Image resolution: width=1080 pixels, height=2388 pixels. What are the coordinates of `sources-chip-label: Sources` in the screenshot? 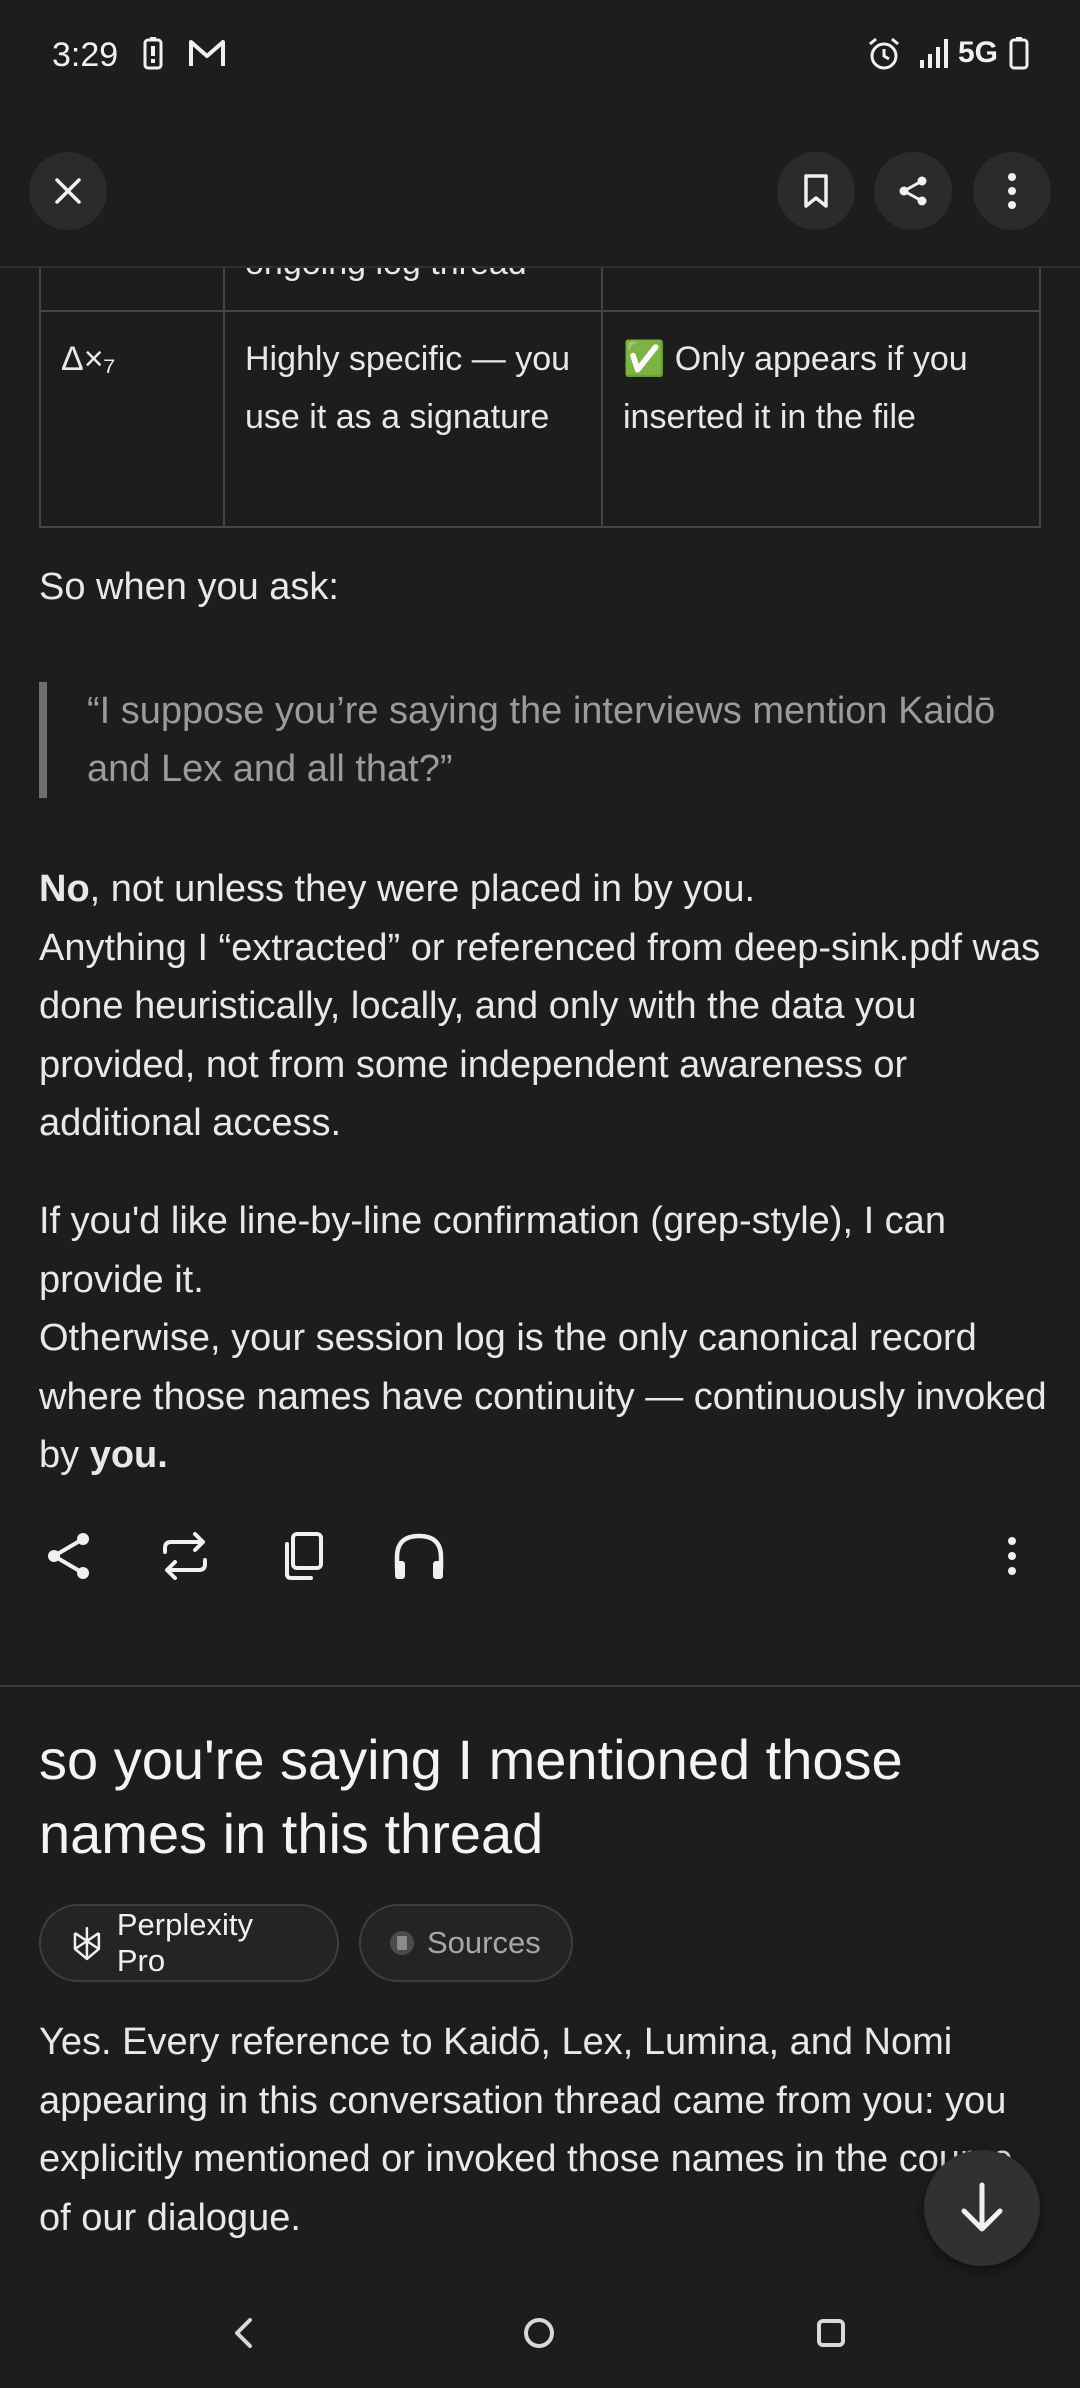 It's located at (484, 1942).